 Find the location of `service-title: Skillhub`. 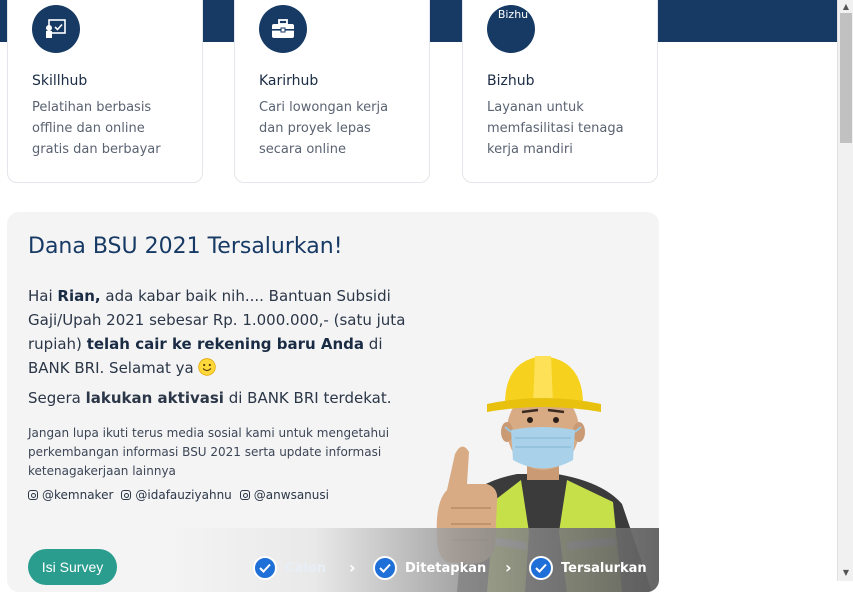

service-title: Skillhub is located at coordinates (60, 81).